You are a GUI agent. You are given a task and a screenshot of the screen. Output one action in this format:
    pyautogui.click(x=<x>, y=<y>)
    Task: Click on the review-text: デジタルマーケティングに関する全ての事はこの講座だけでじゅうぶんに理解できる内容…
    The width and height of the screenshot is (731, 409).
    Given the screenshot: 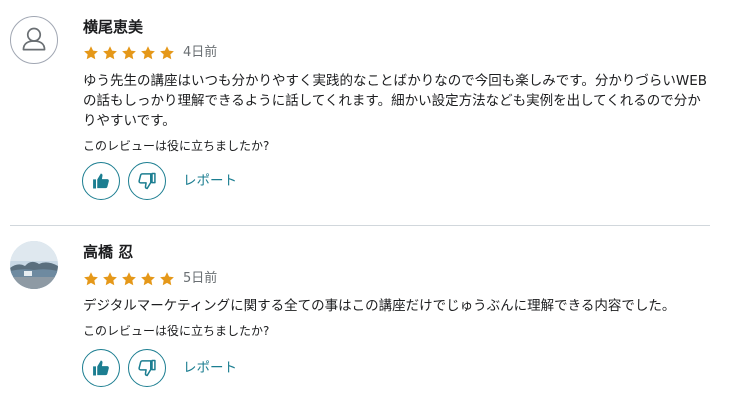 What is the action you would take?
    pyautogui.click(x=379, y=306)
    